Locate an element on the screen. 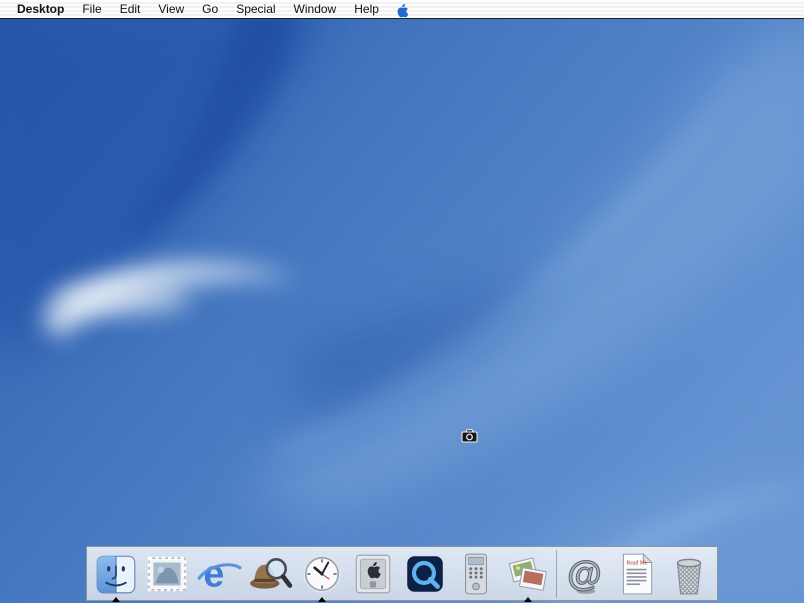  dock-item-clock is located at coordinates (322, 574).